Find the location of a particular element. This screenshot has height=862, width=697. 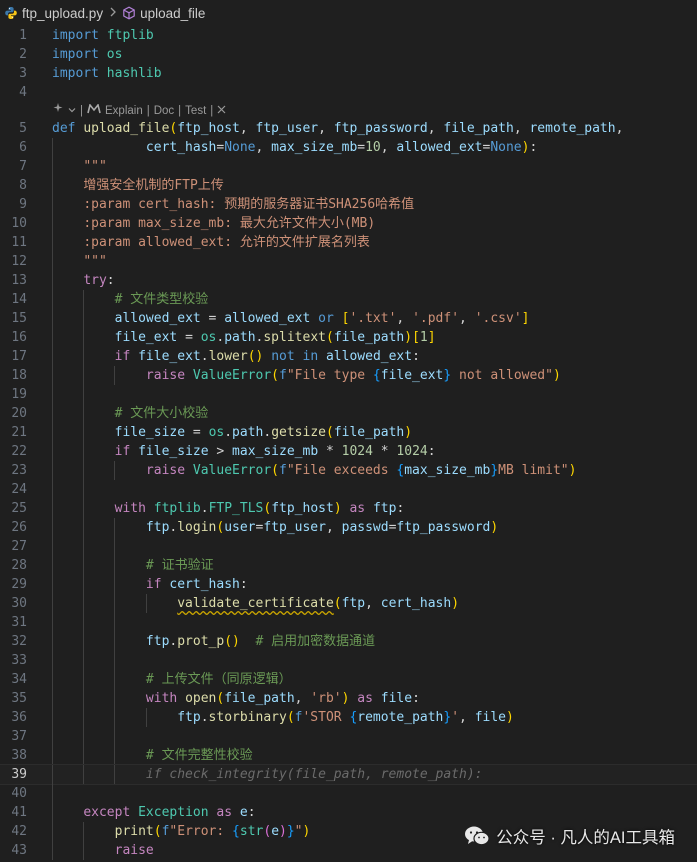

code-token: ftp_host is located at coordinates (302, 508).